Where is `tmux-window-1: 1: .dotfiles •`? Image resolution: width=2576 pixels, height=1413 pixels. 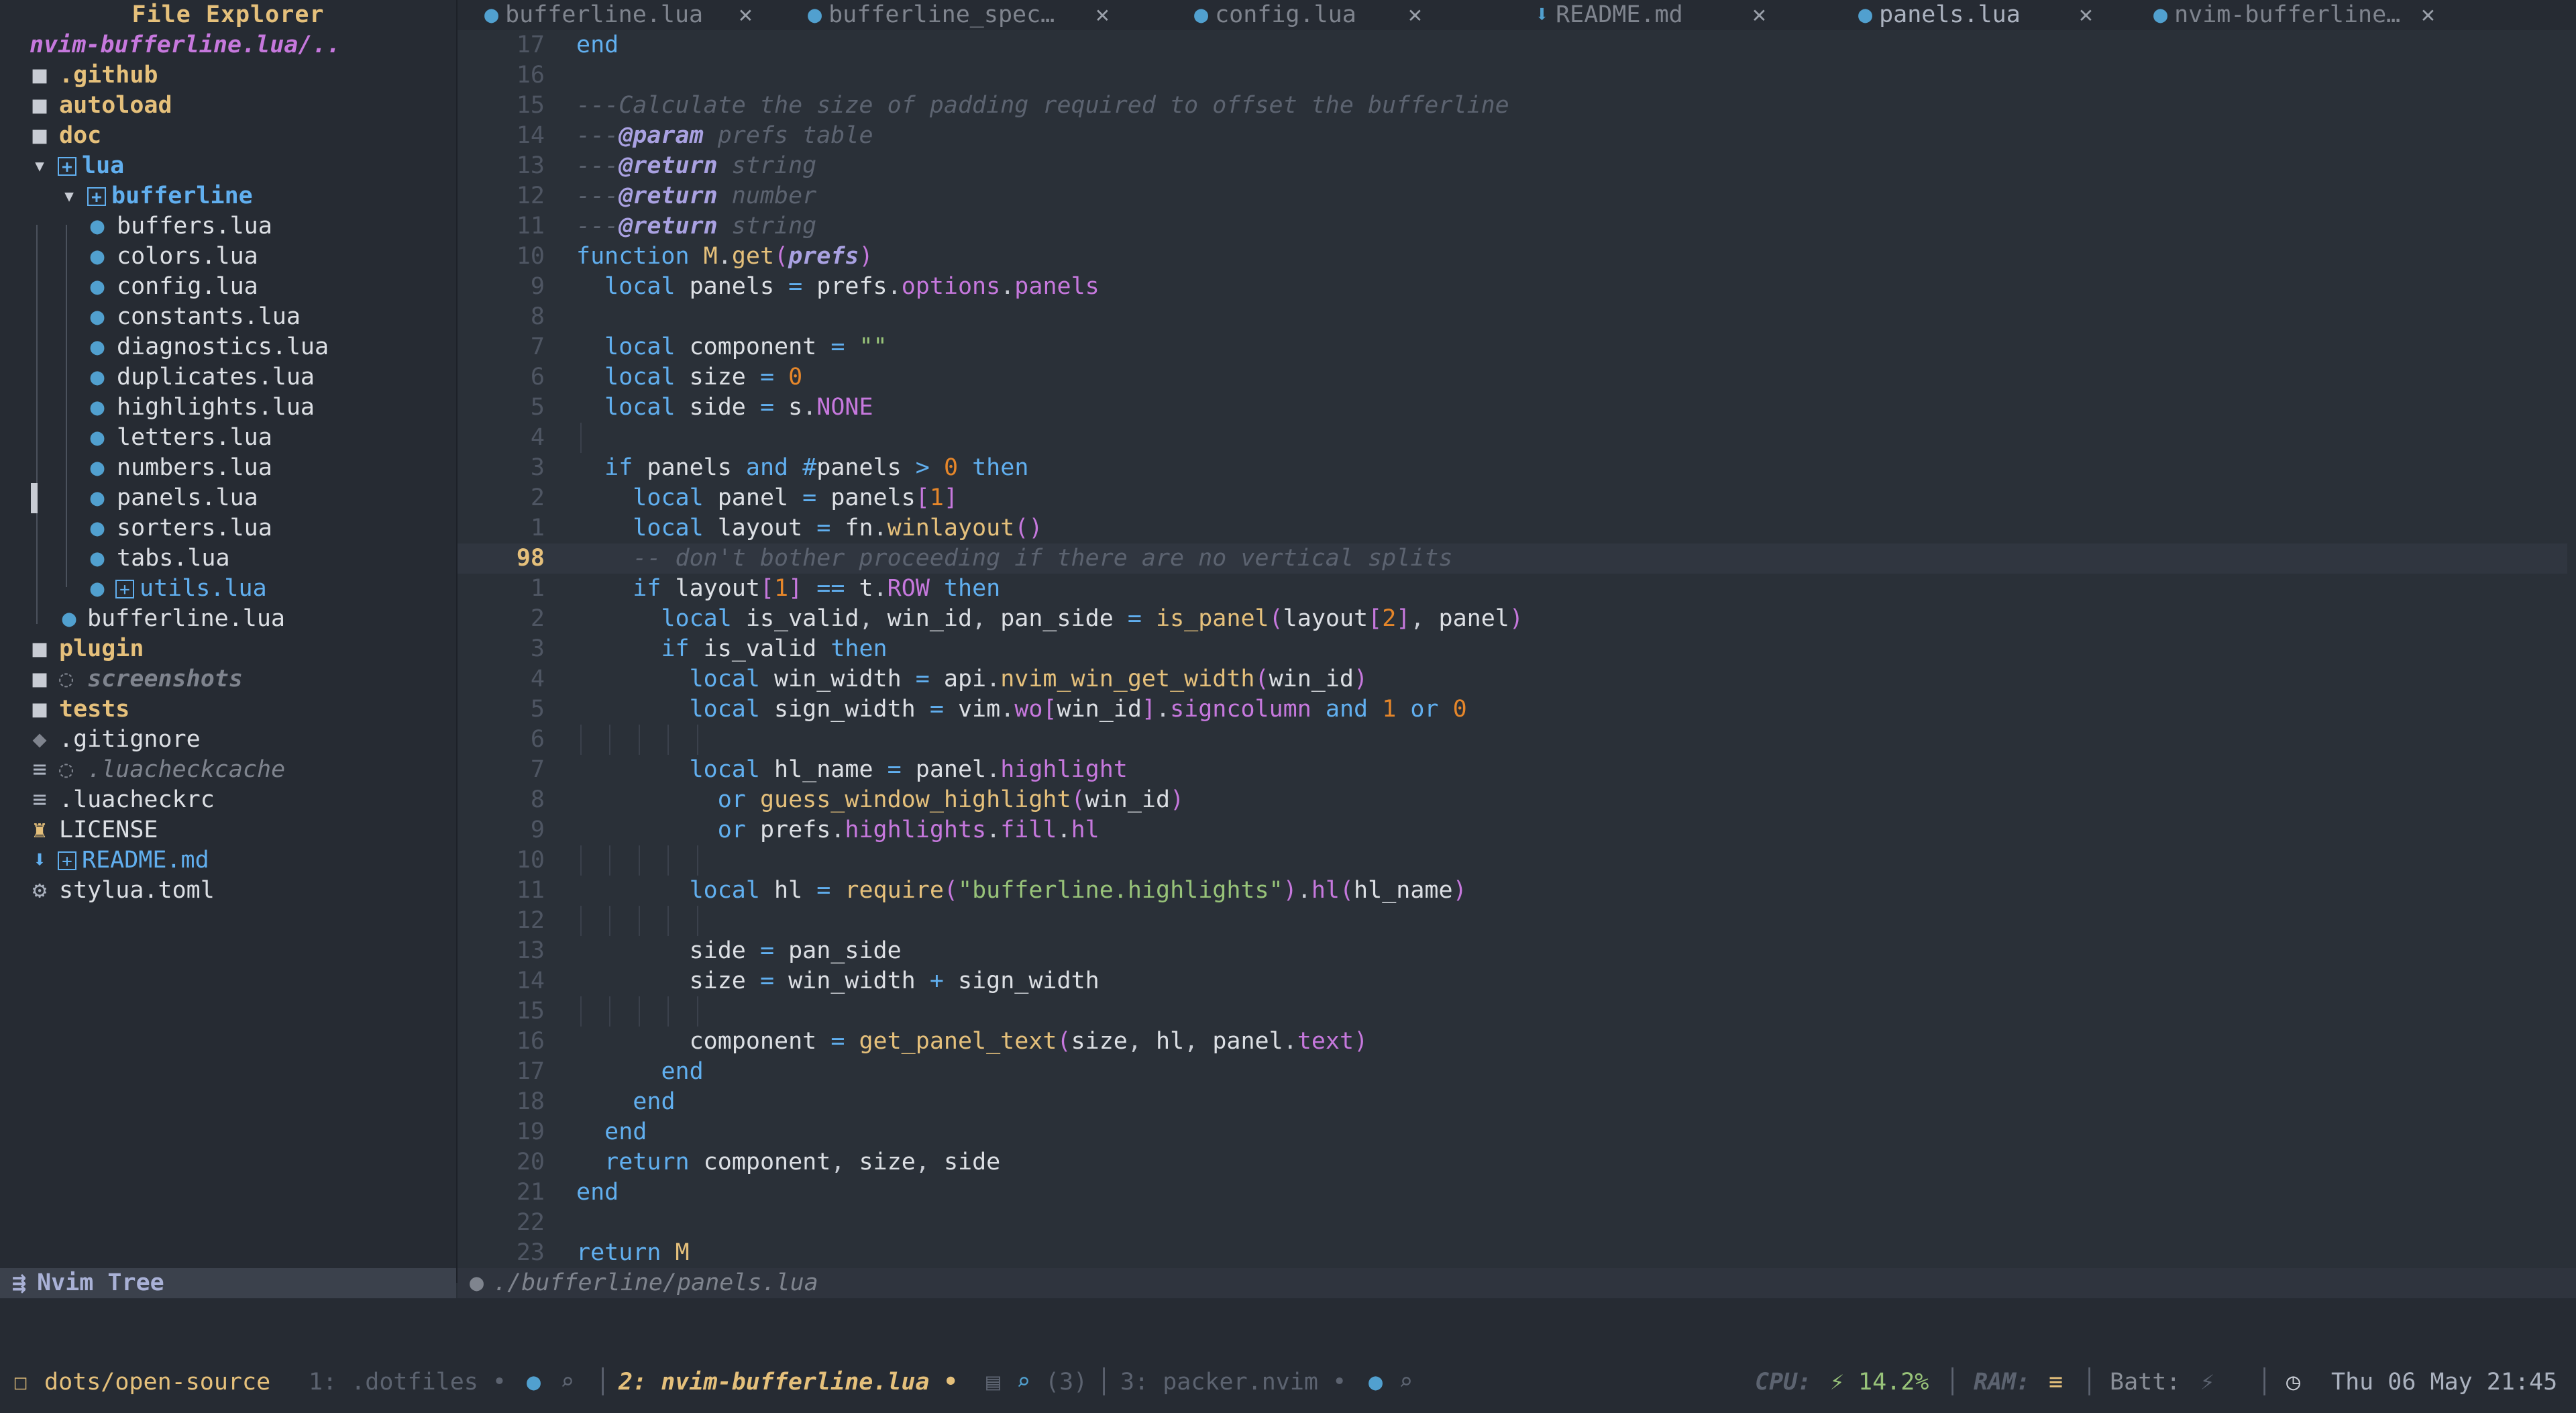
tmux-window-1: 1: .dotfiles • is located at coordinates (407, 1382).